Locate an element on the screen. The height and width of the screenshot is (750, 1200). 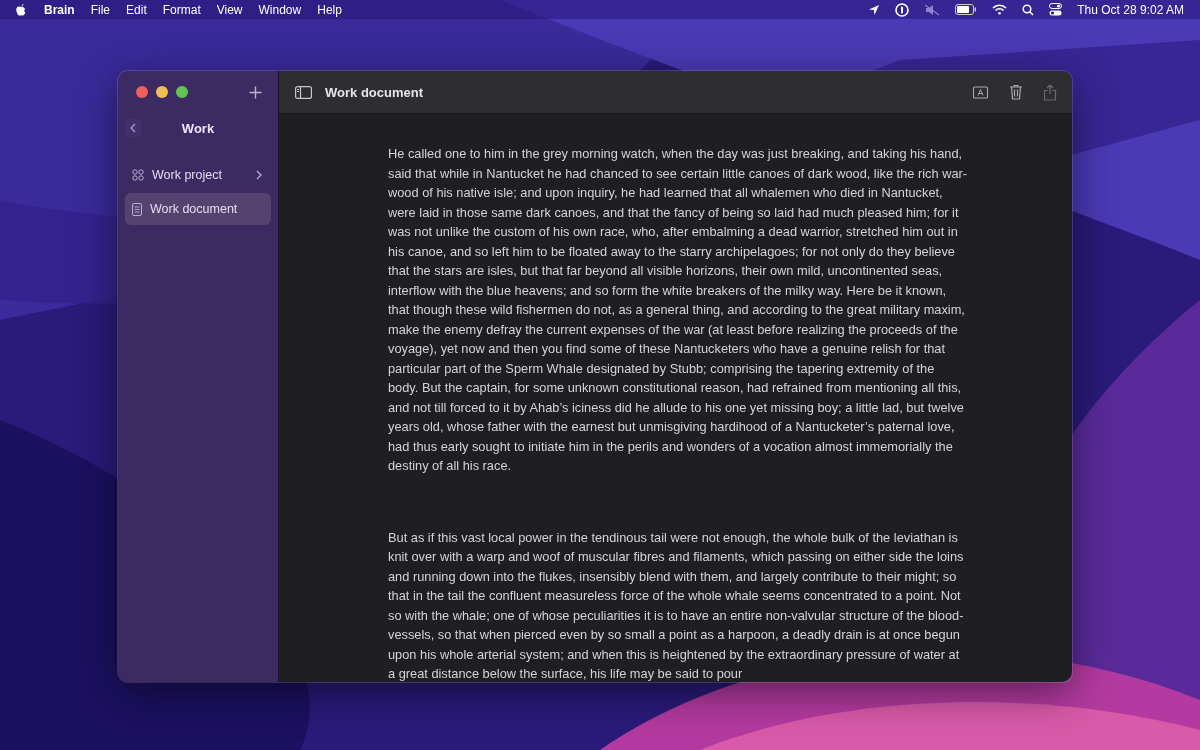
chevron-right-icon is located at coordinates (259, 175).